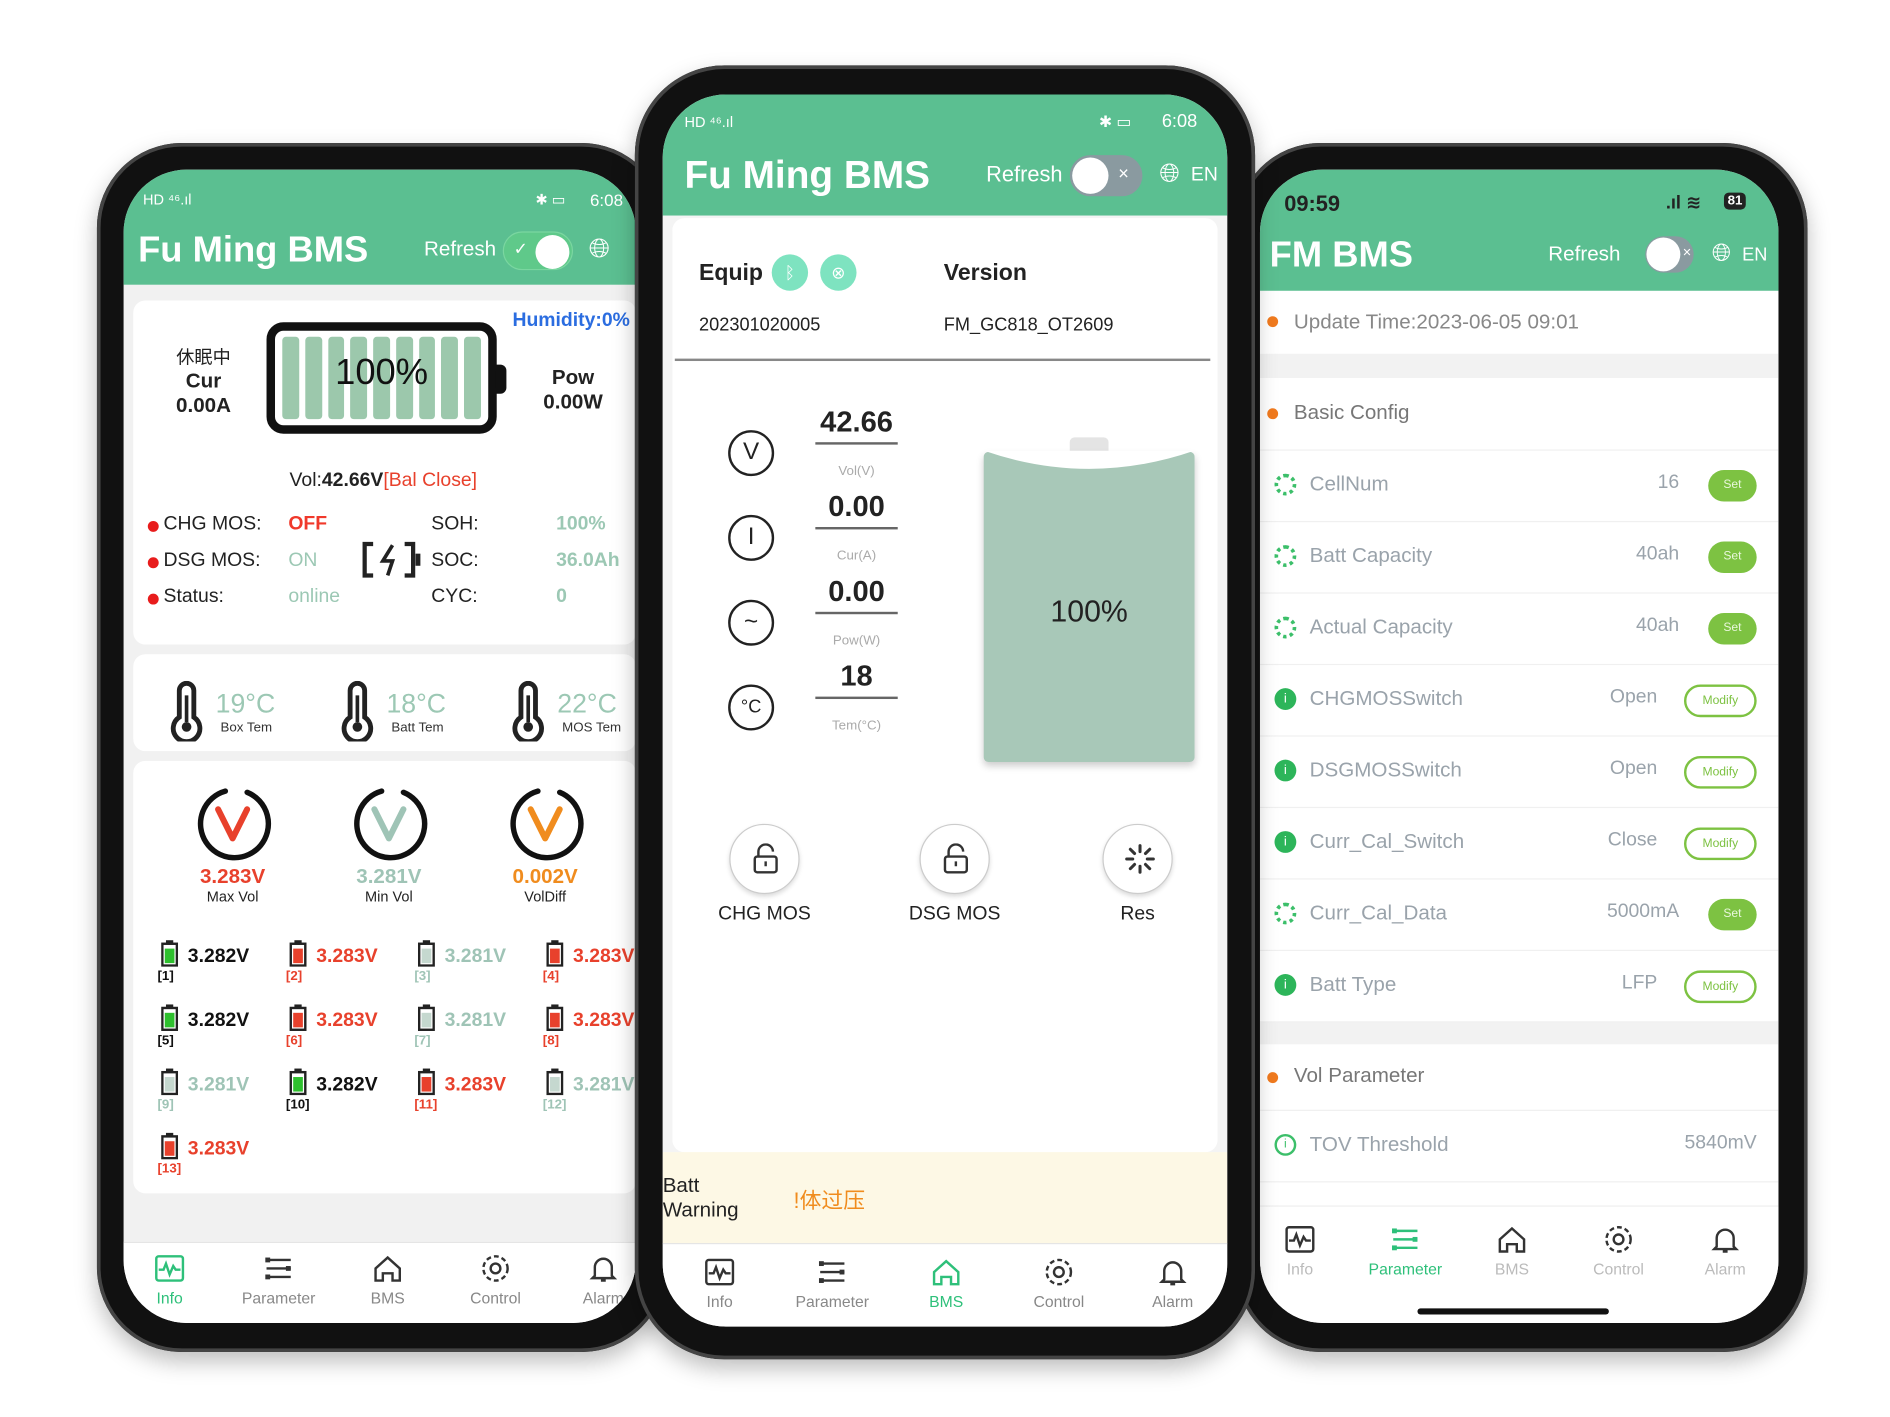 This screenshot has height=1417, width=1890. I want to click on param-value: LFP, so click(1639, 983).